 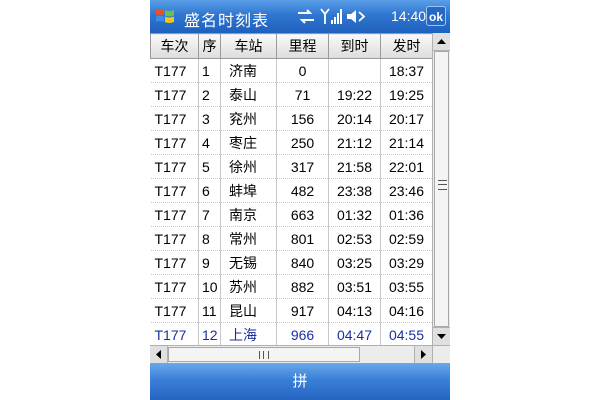 I want to click on horizontal-scrollbar, so click(x=291, y=354).